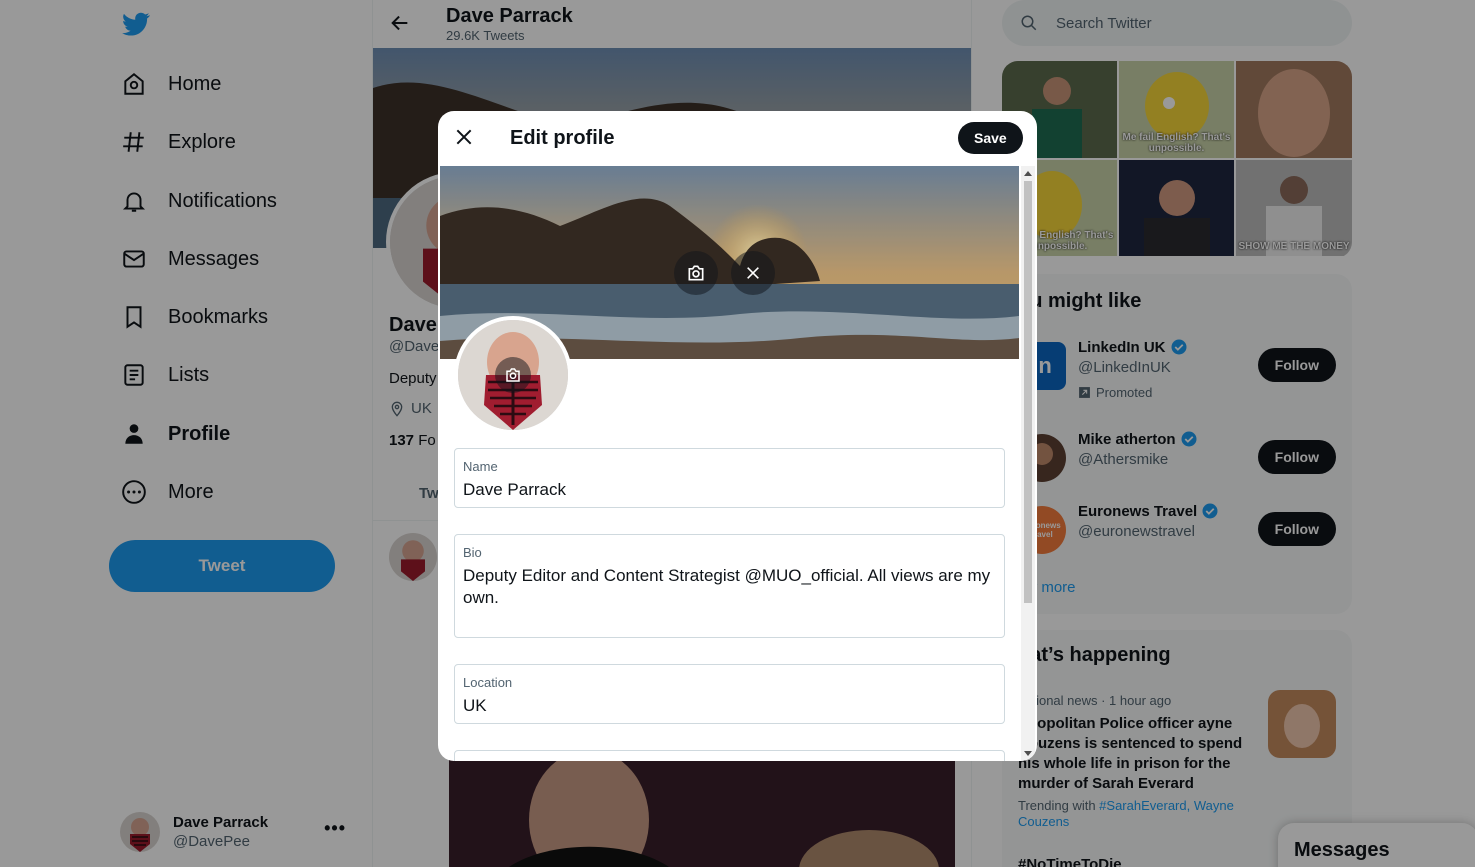  Describe the element at coordinates (729, 706) in the screenshot. I see `location-input: UK` at that location.